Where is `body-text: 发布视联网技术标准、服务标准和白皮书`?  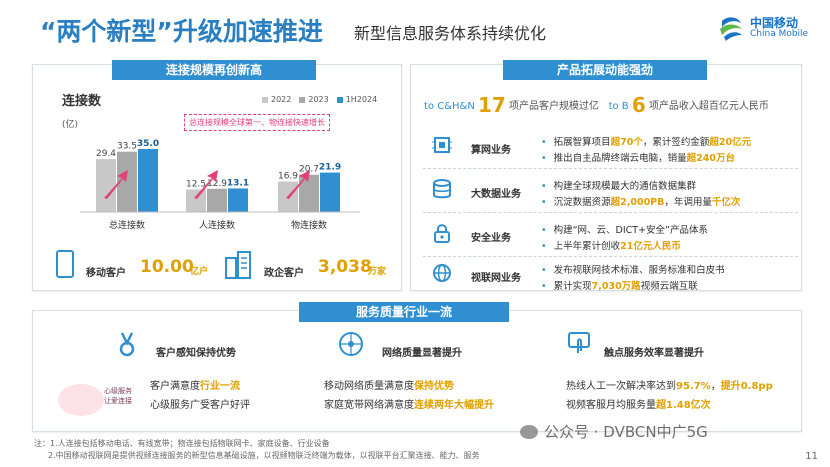
body-text: 发布视联网技术标准、服务标准和白皮书 is located at coordinates (639, 270).